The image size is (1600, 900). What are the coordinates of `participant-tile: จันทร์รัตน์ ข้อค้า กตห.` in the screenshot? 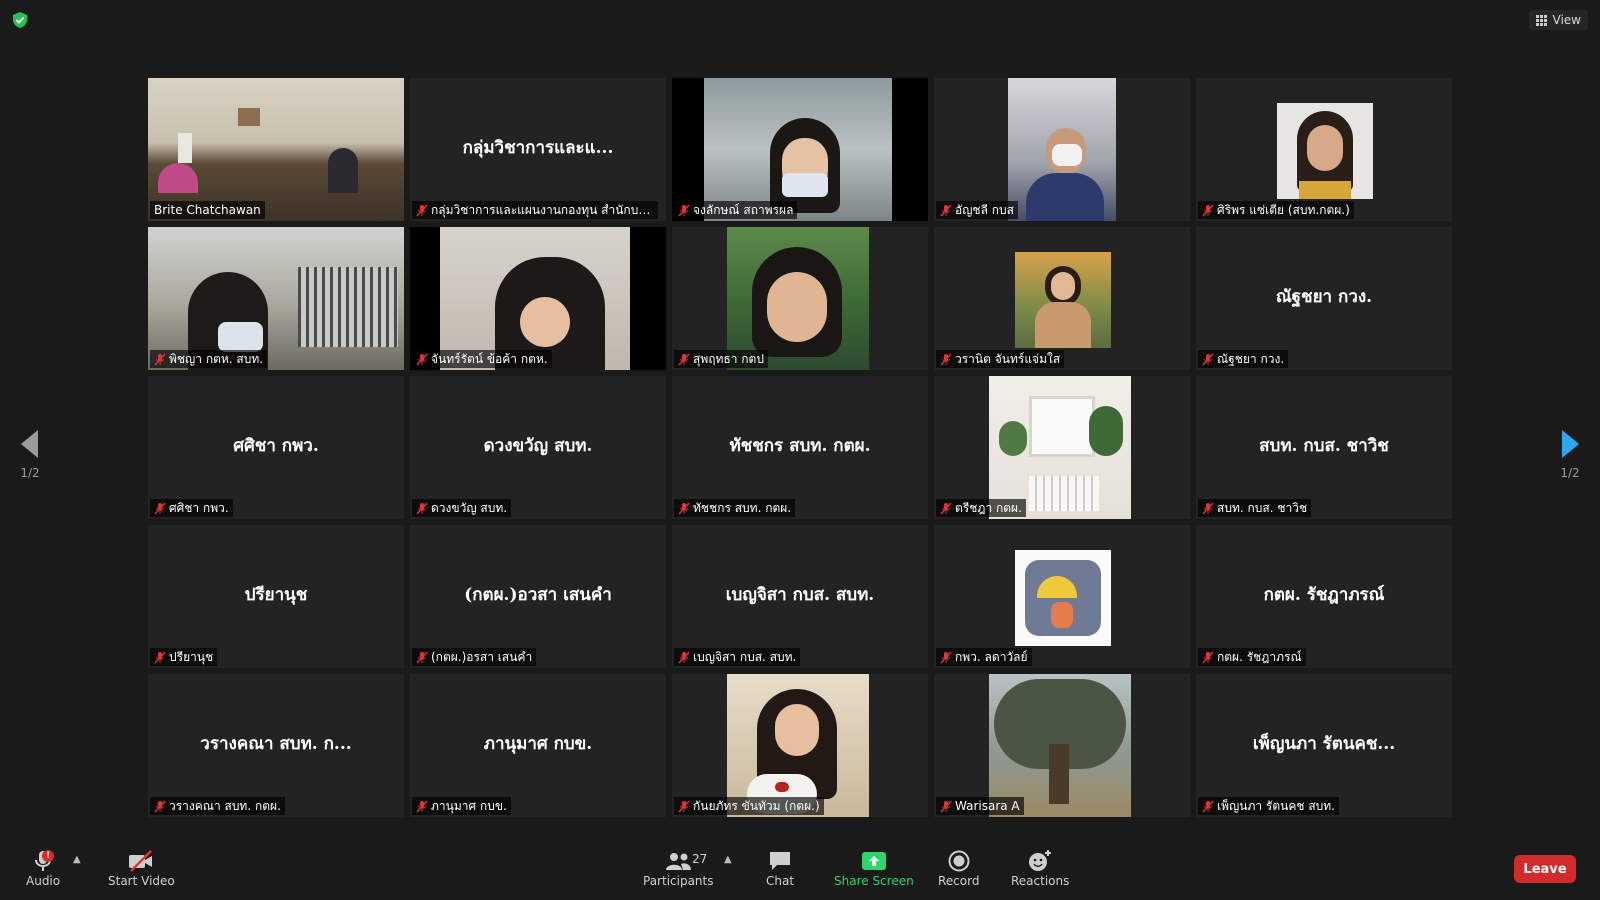 It's located at (538, 298).